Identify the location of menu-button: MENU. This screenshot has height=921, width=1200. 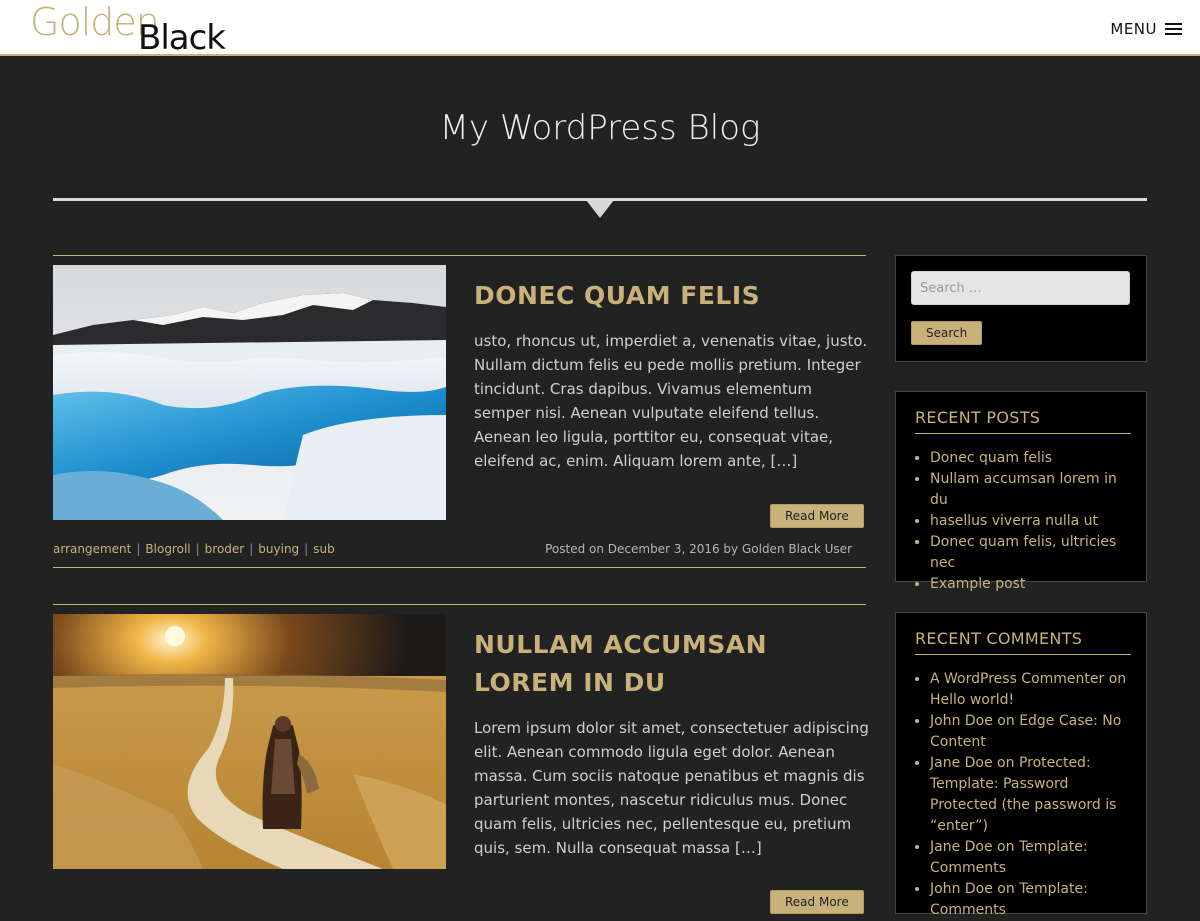
(1146, 29).